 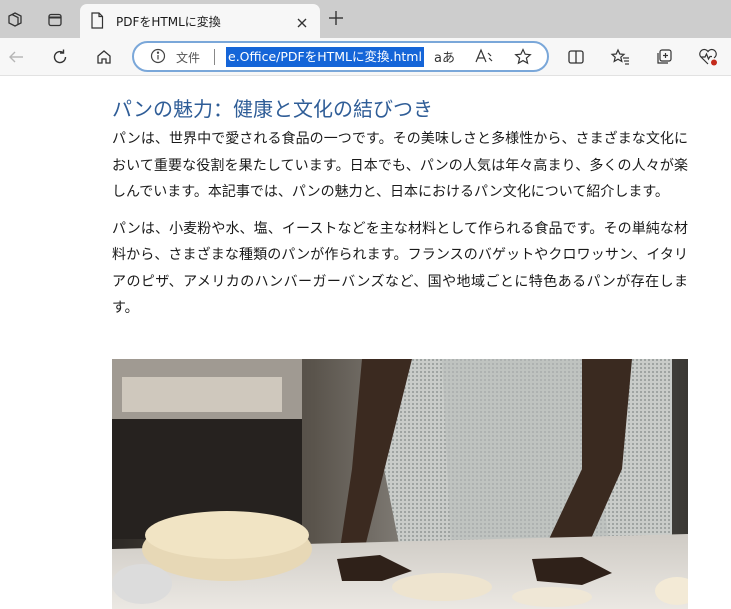 What do you see at coordinates (55, 20) in the screenshot?
I see `tab-actions-icon` at bounding box center [55, 20].